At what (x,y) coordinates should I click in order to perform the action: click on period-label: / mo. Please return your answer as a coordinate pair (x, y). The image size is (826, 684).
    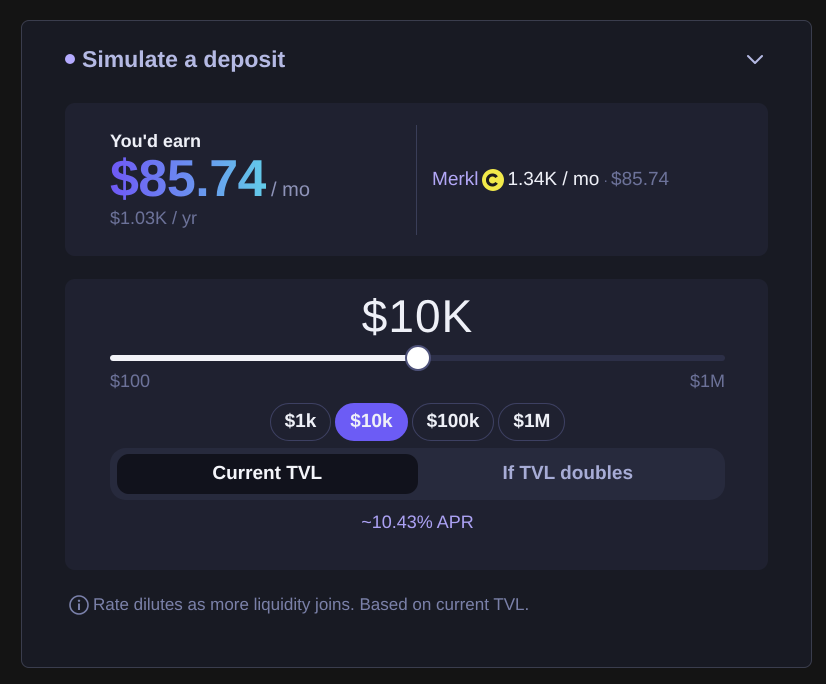
    Looking at the image, I should click on (290, 190).